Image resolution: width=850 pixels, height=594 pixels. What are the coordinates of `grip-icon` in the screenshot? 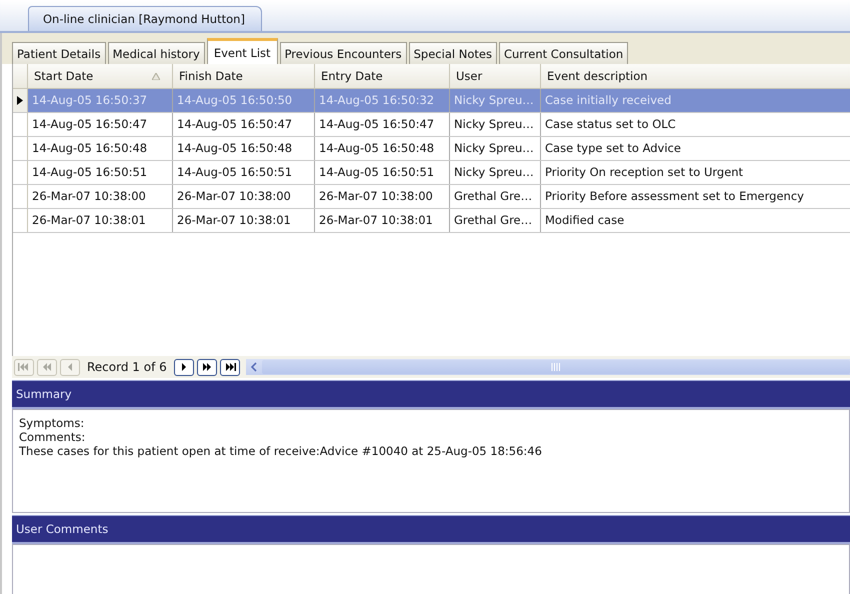 It's located at (555, 367).